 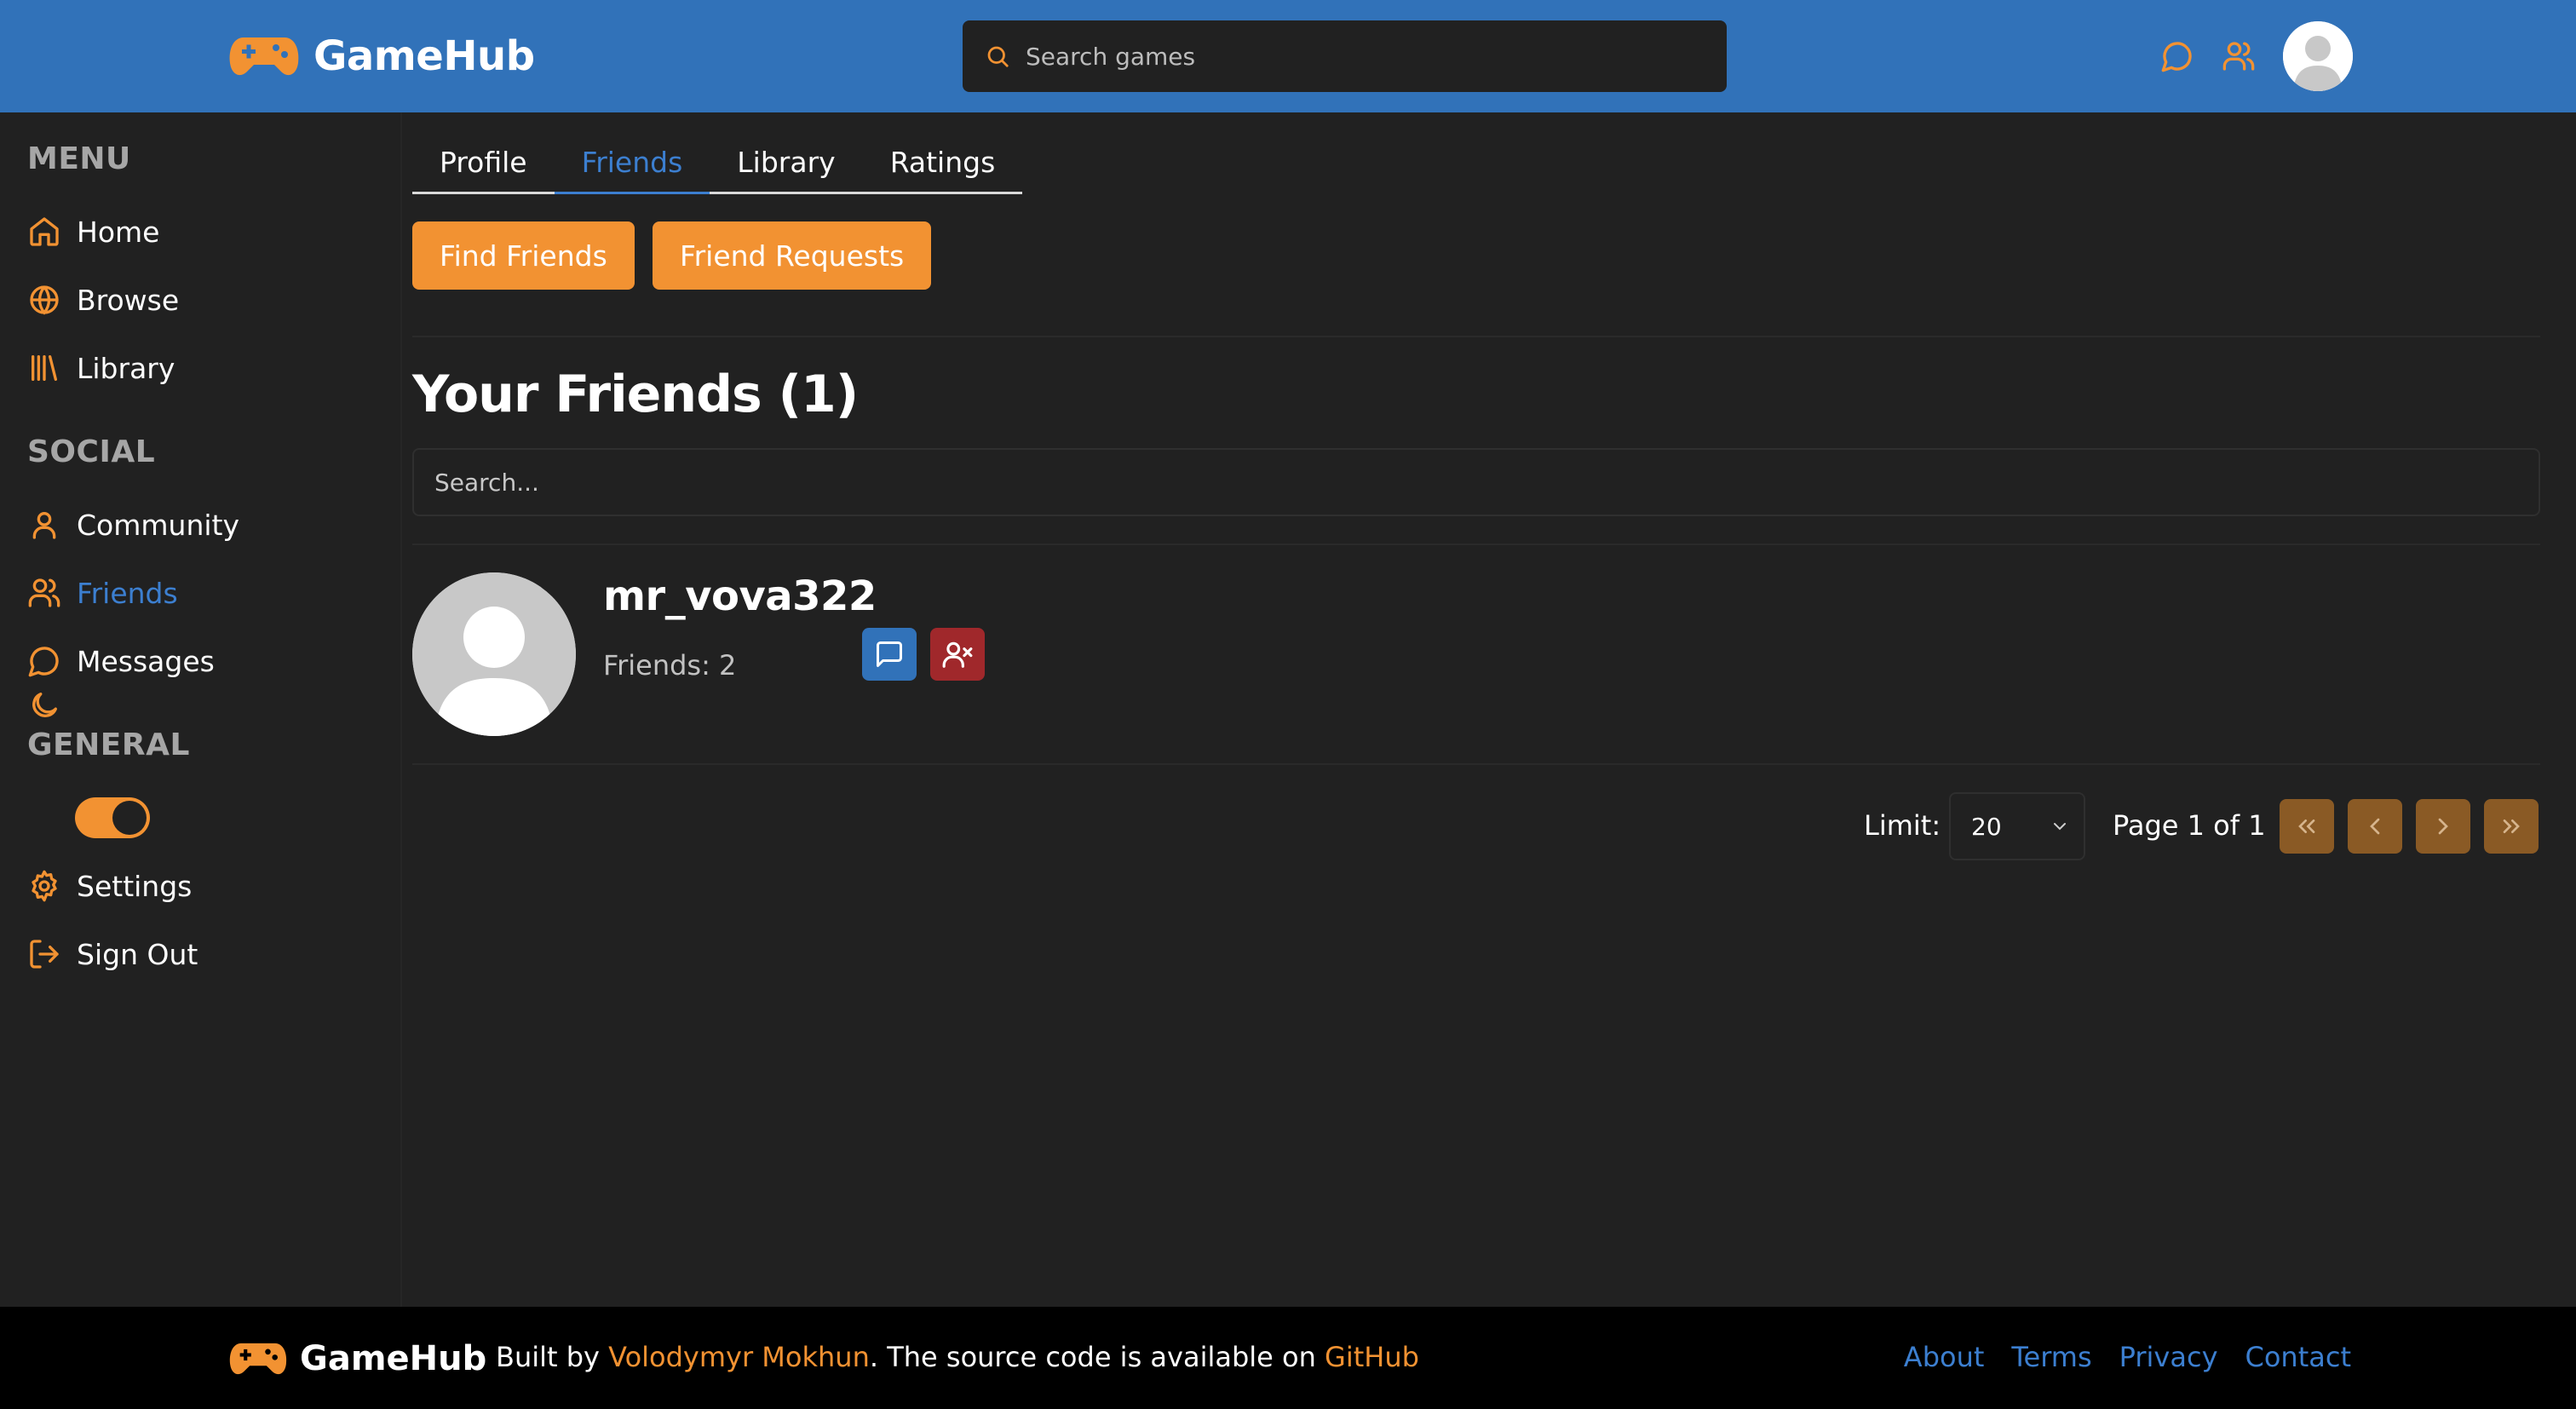 I want to click on sidebar-item-home: Home, so click(x=93, y=232).